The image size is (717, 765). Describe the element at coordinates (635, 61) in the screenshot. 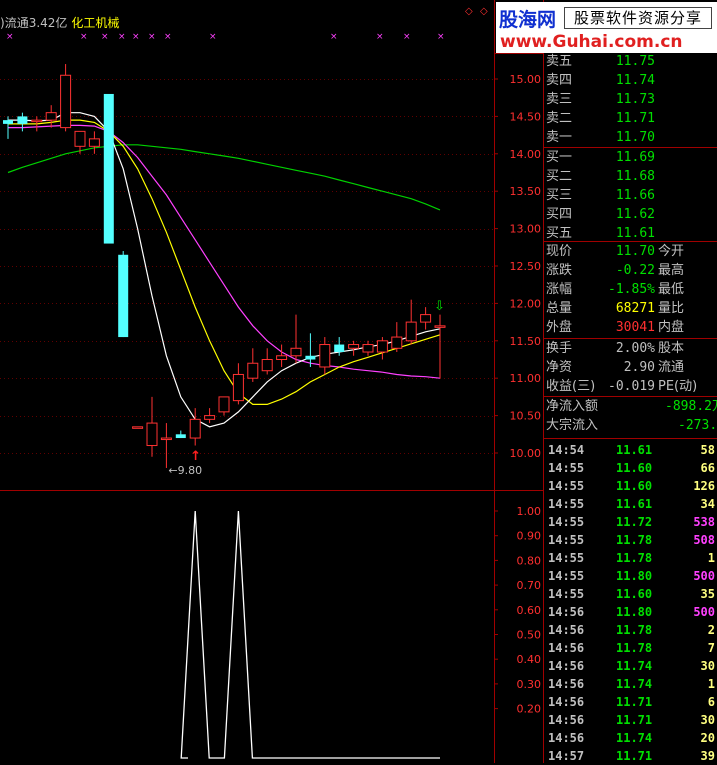

I see `ask-row-value: 11.75` at that location.